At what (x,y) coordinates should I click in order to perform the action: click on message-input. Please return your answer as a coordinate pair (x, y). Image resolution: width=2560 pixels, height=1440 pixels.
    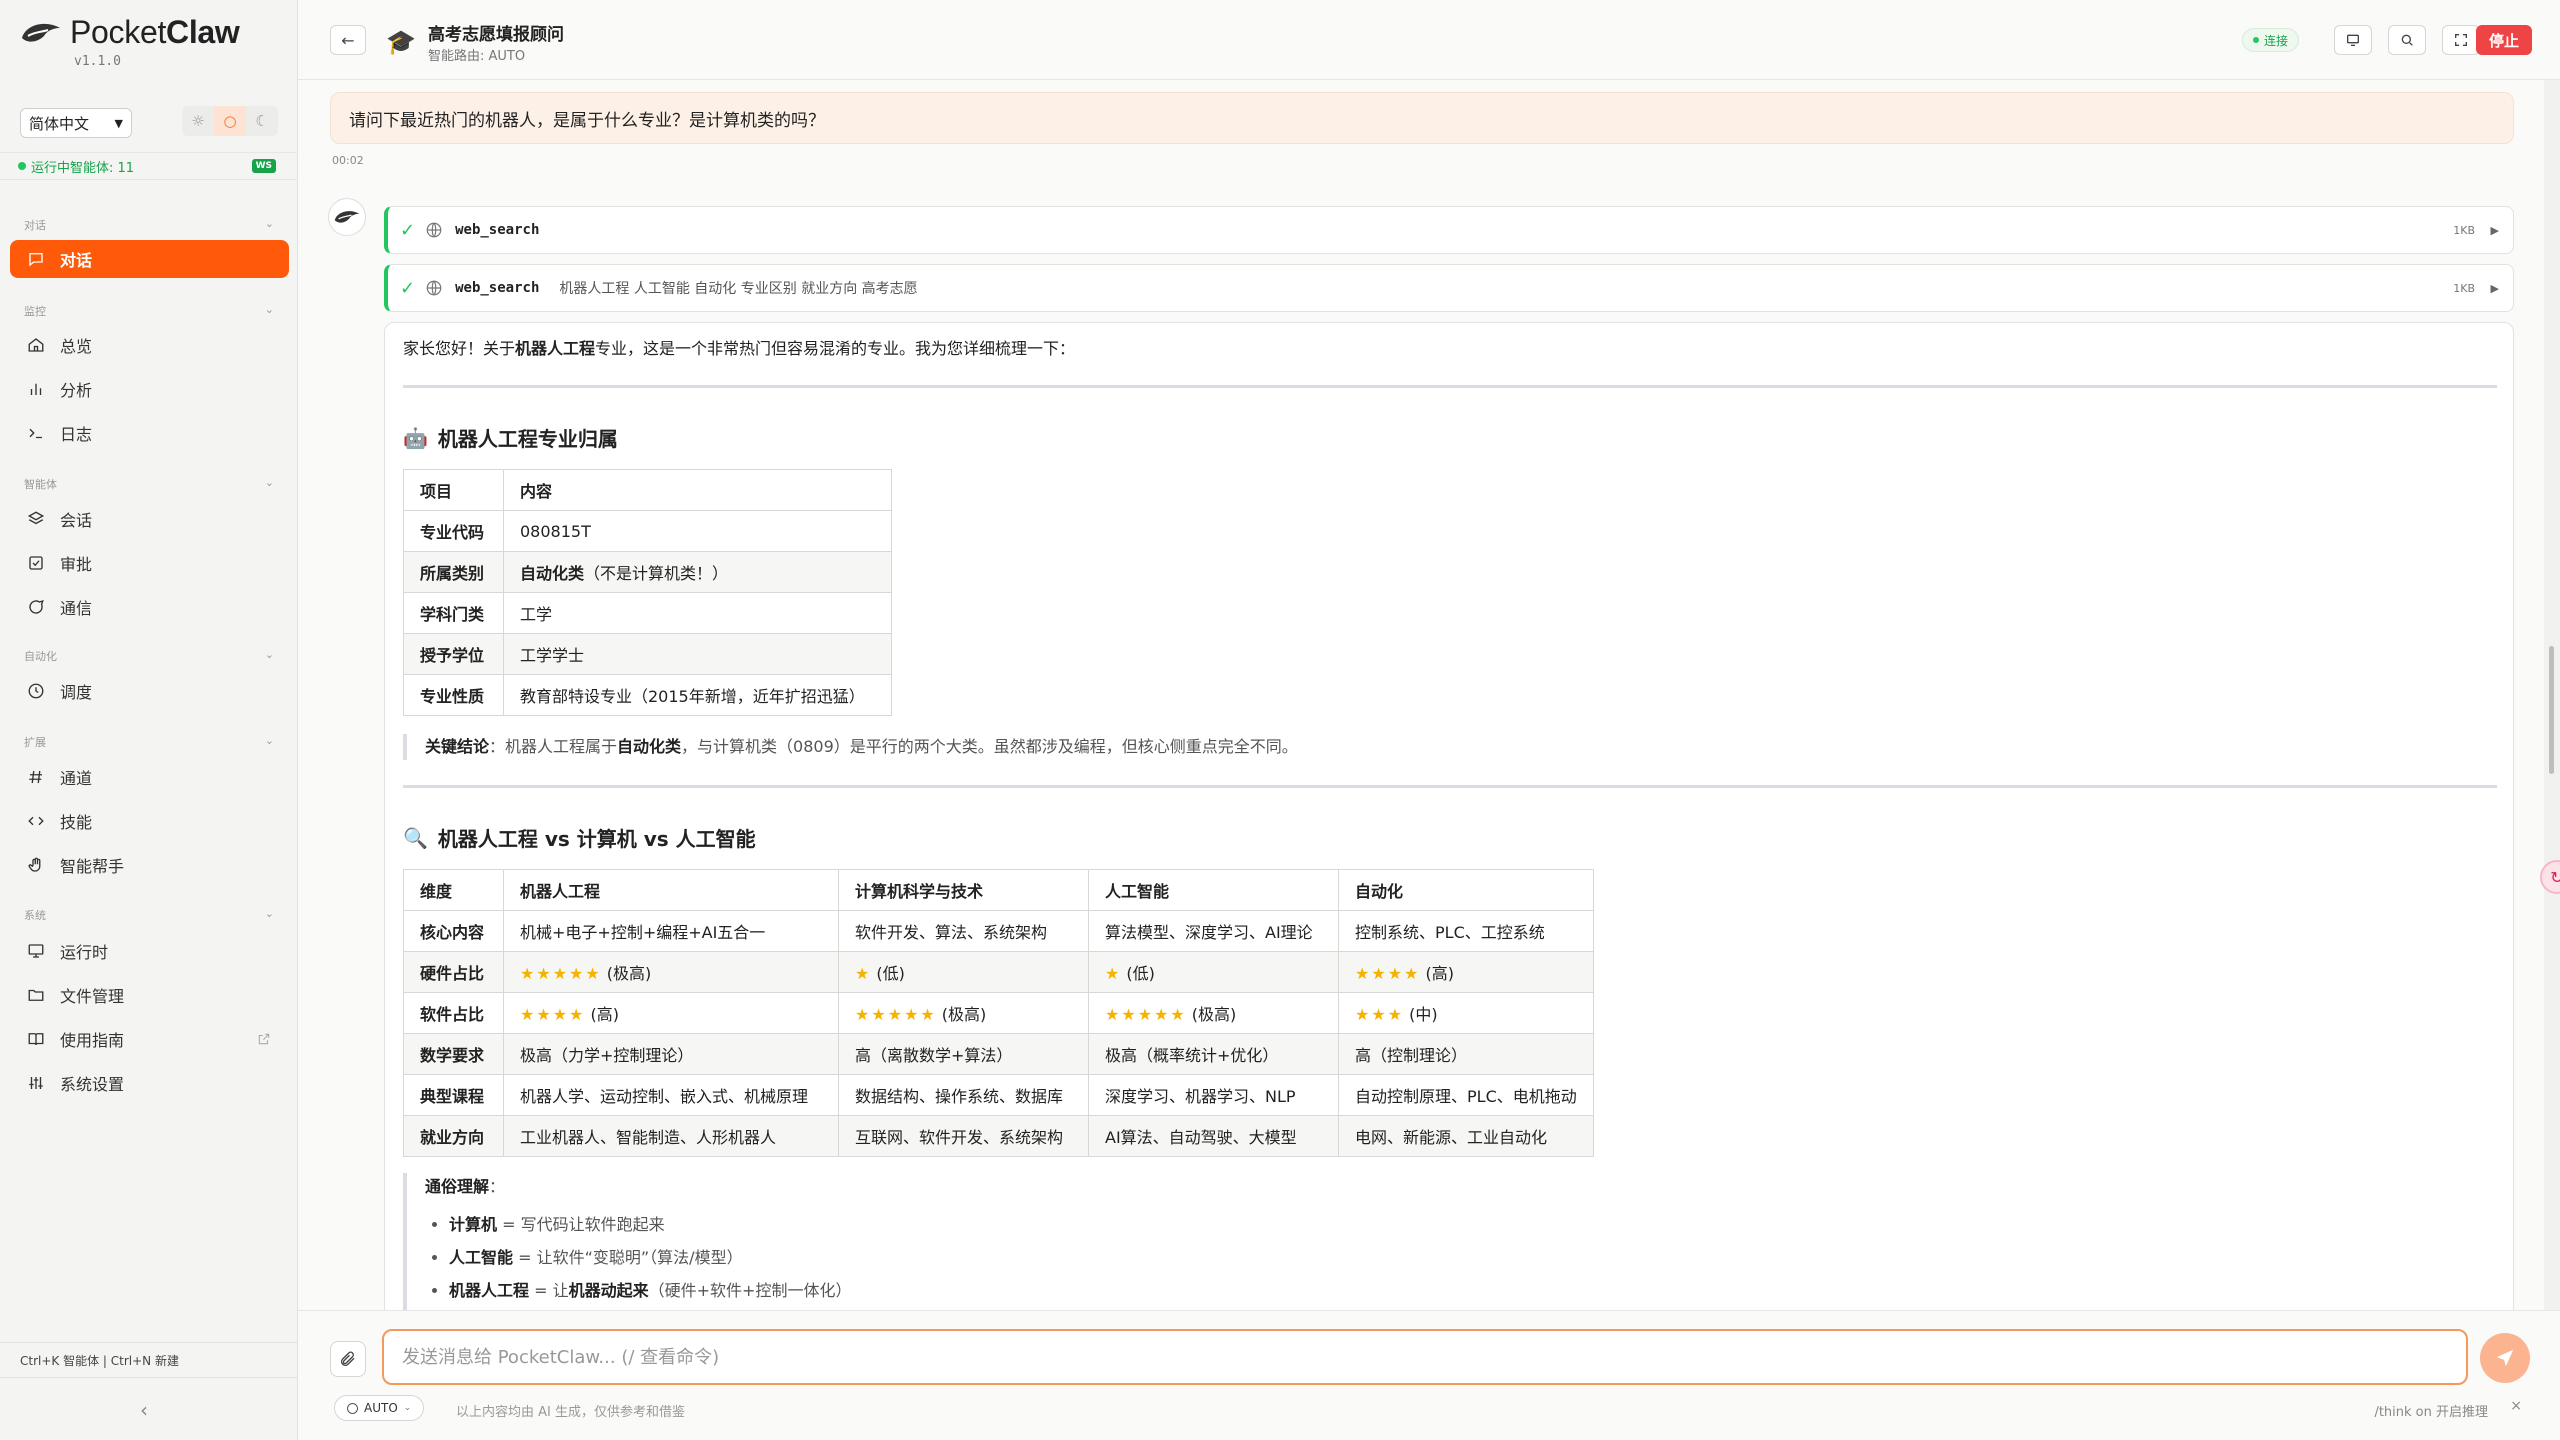
    Looking at the image, I should click on (1425, 1357).